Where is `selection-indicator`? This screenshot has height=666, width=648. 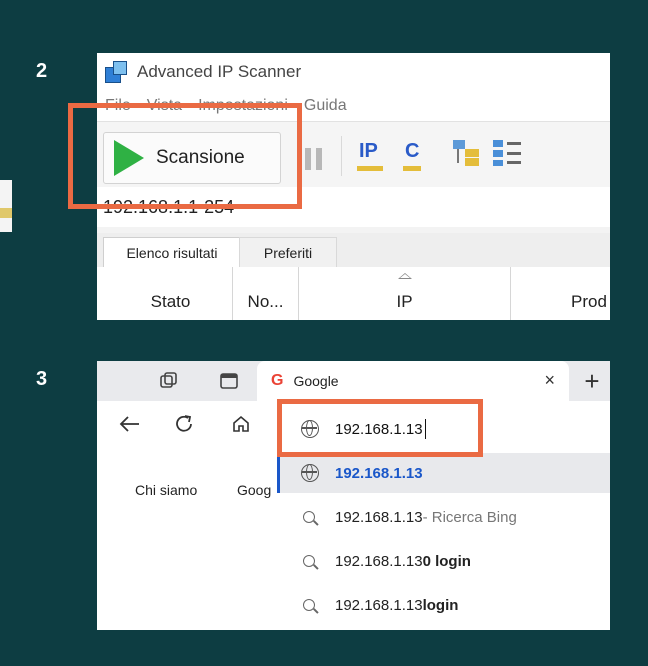
selection-indicator is located at coordinates (278, 473).